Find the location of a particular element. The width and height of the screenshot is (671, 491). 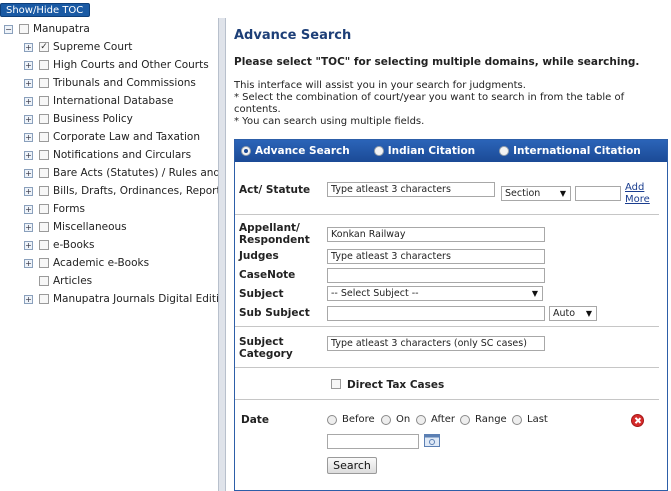

appellant-label: Appellant/ Respondent is located at coordinates (274, 234).